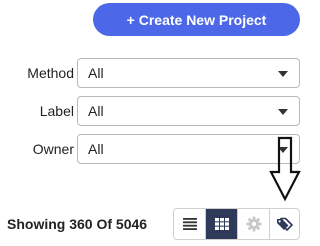 Image resolution: width=320 pixels, height=246 pixels. Describe the element at coordinates (96, 111) in the screenshot. I see `label-select-value: All` at that location.